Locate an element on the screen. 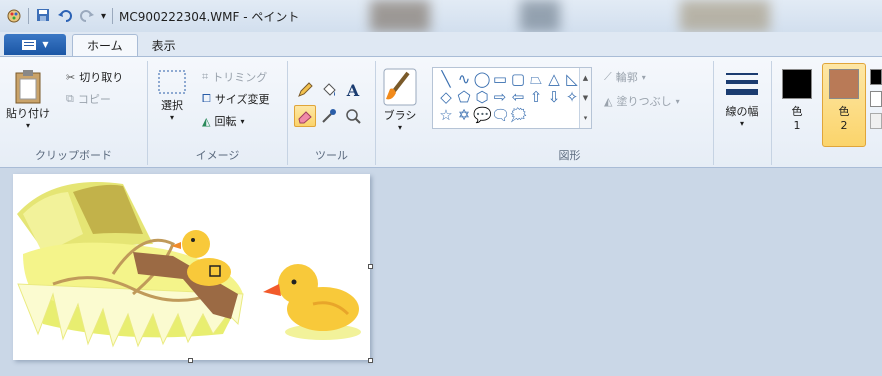 This screenshot has width=882, height=376. file-menu-button: ▼ is located at coordinates (35, 44).